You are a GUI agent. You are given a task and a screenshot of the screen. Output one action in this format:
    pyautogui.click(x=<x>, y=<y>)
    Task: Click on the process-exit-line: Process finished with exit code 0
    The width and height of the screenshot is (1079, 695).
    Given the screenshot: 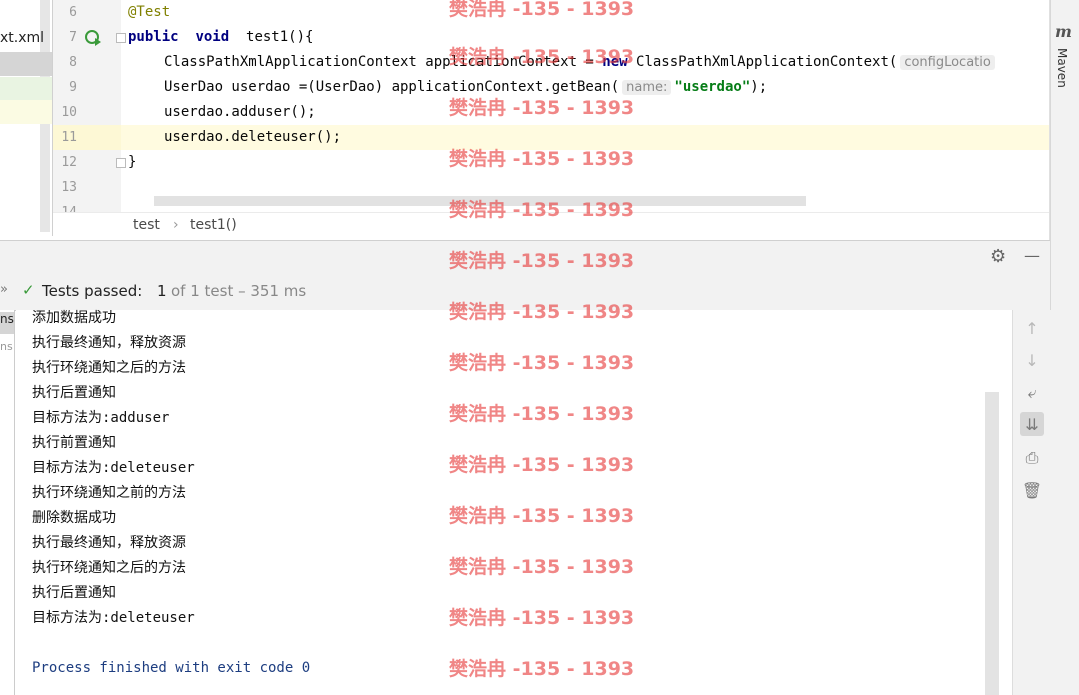 What is the action you would take?
    pyautogui.click(x=171, y=668)
    